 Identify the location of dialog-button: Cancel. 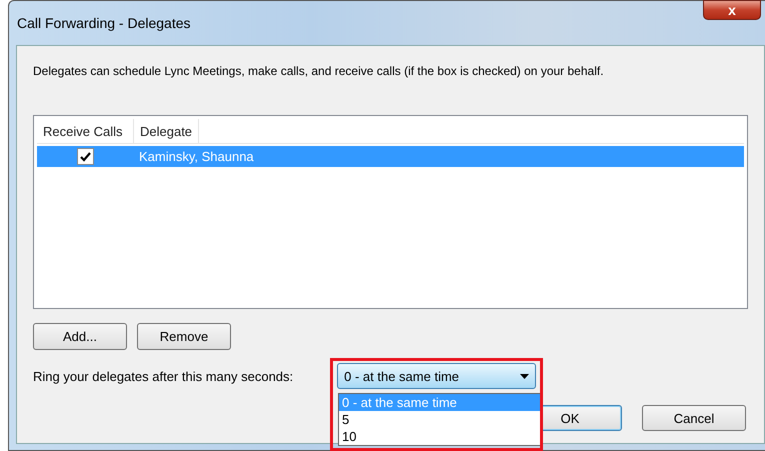
(694, 418).